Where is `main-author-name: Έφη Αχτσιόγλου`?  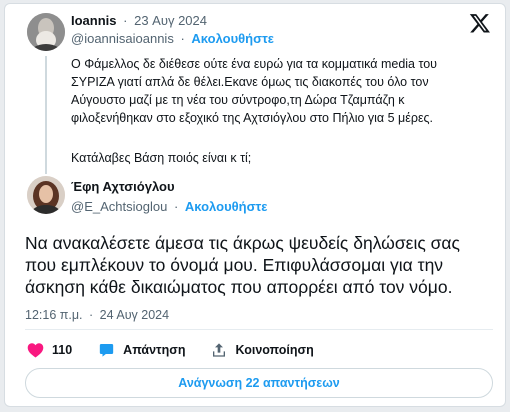
main-author-name: Έφη Αχτσιόγλου is located at coordinates (123, 186).